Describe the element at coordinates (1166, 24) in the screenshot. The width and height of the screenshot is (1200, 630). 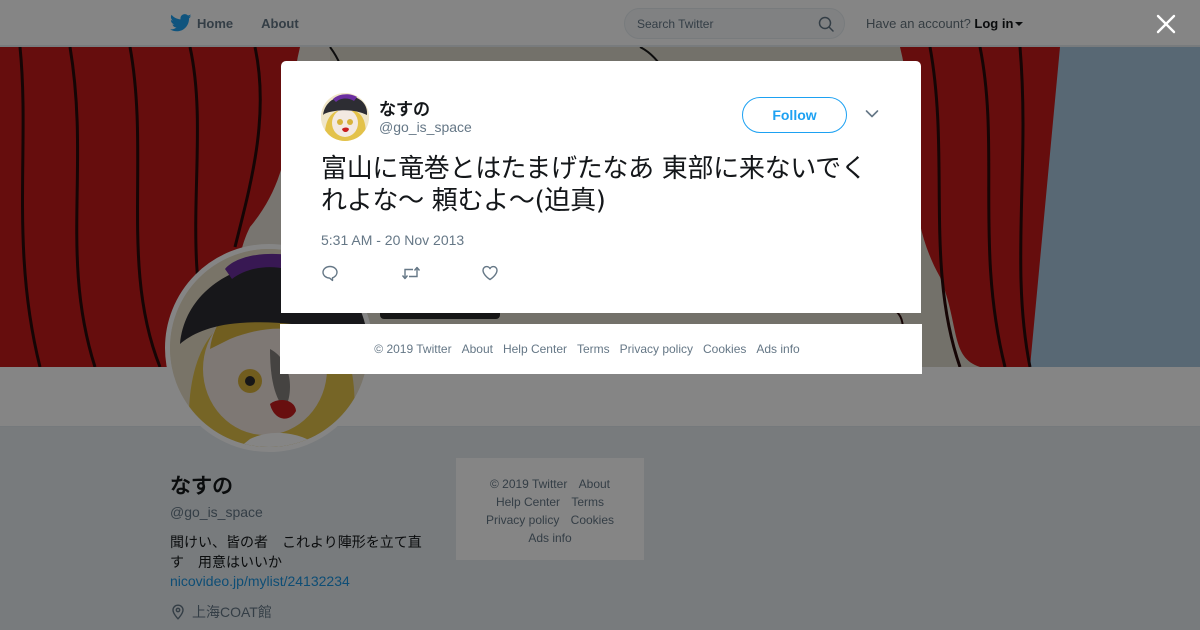
I see `close-icon` at that location.